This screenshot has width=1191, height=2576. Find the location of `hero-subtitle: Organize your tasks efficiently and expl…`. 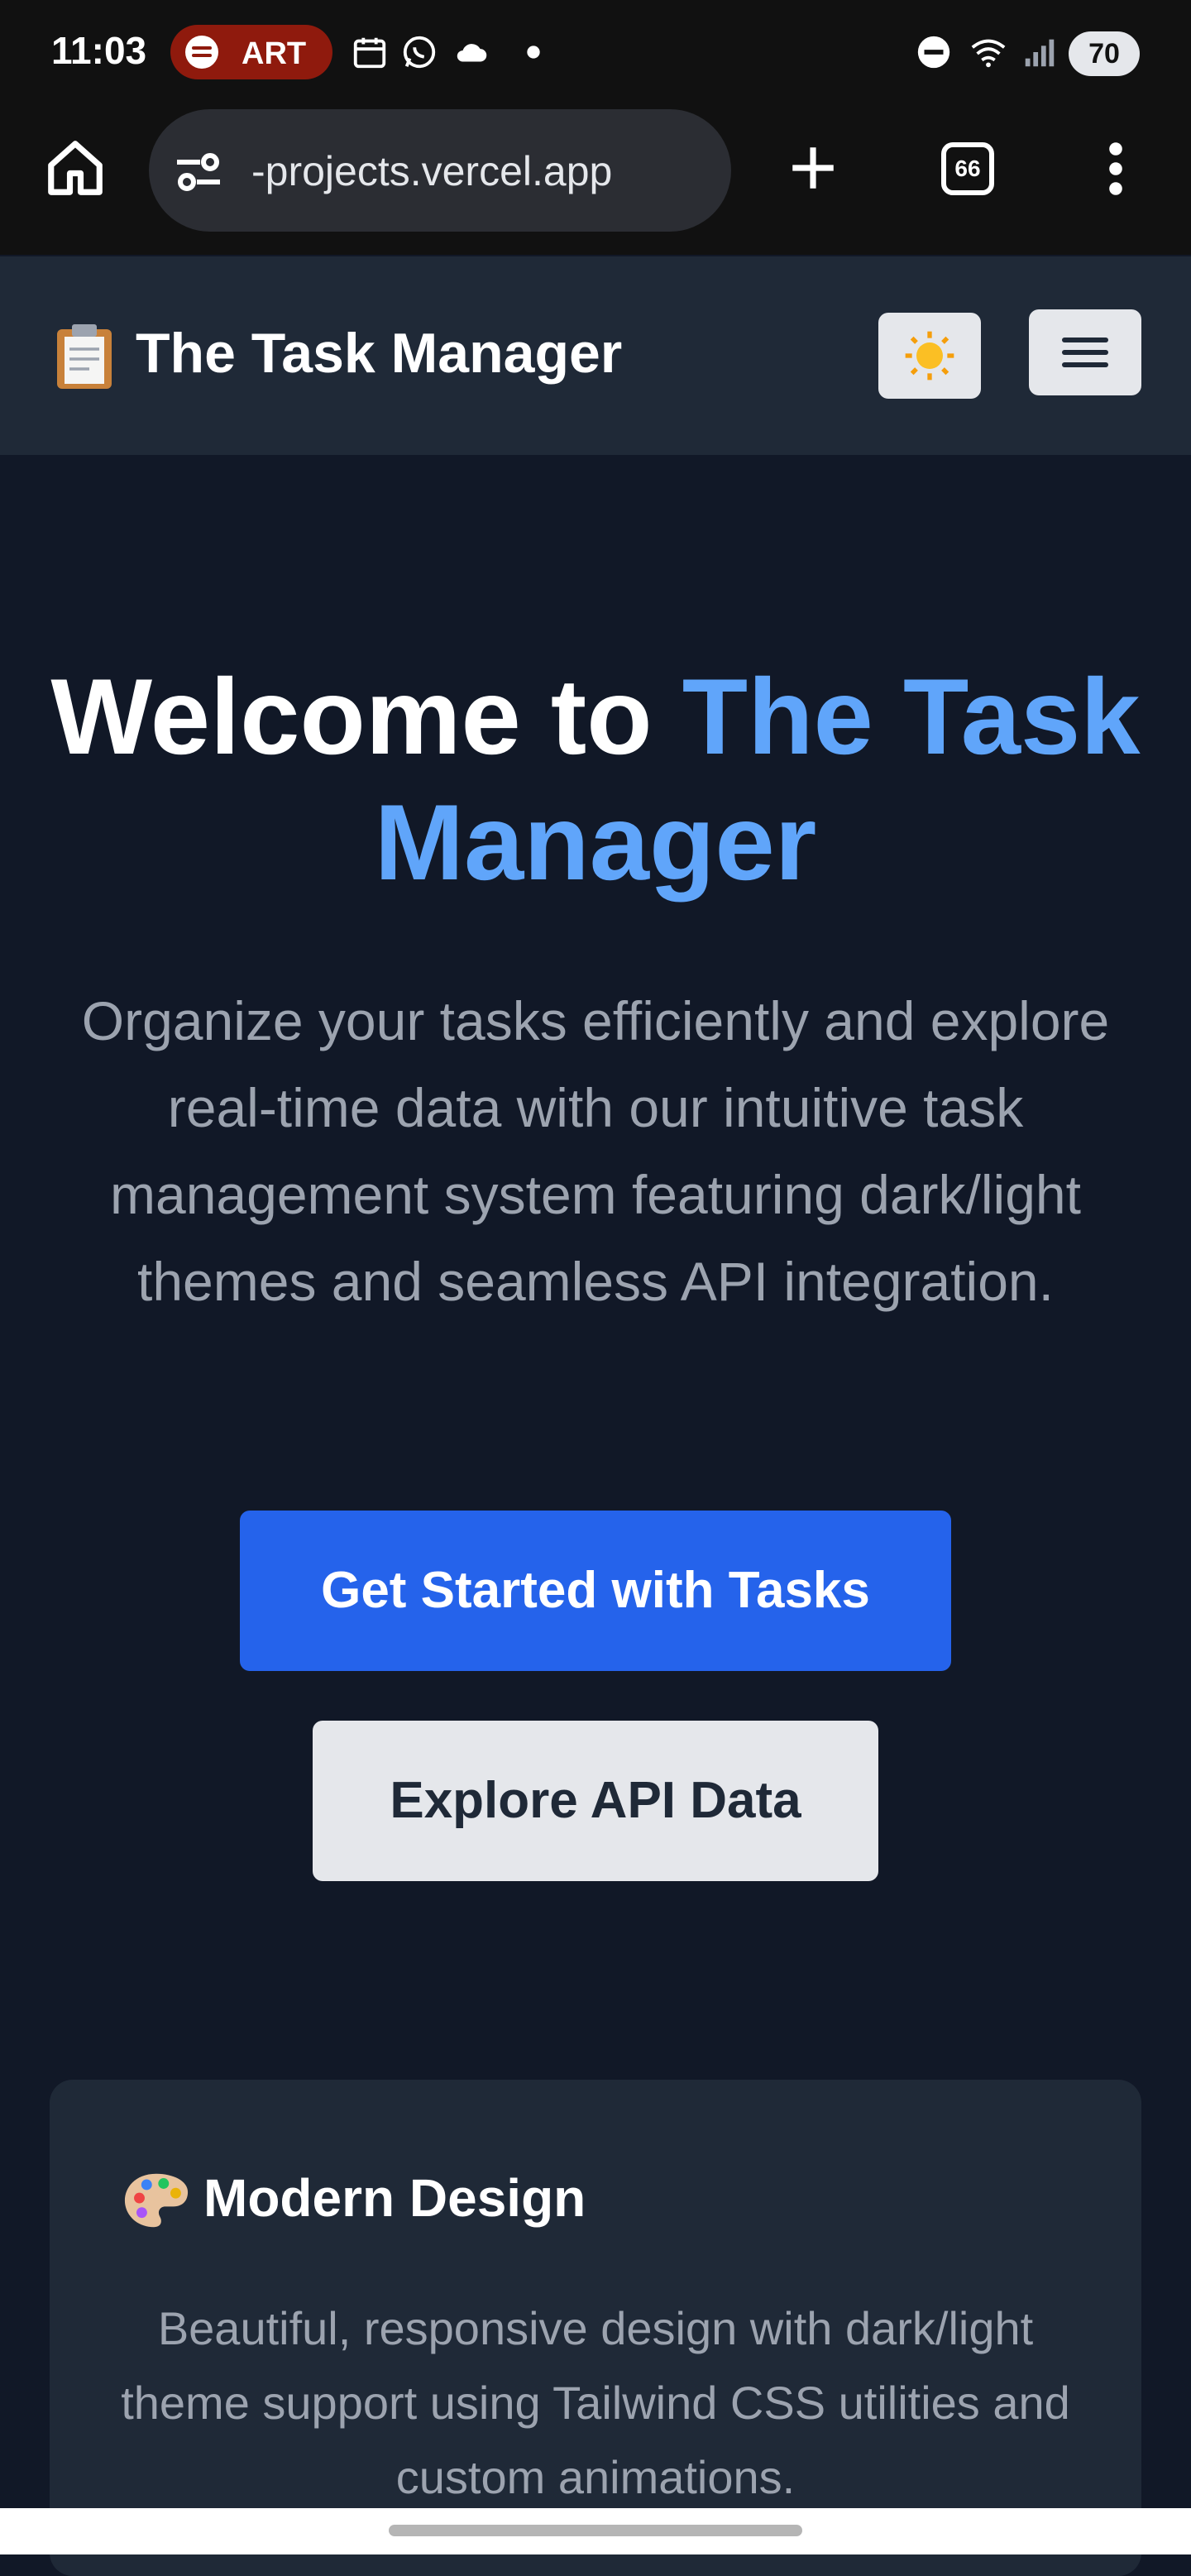

hero-subtitle: Organize your tasks efficiently and expl… is located at coordinates (595, 1151).